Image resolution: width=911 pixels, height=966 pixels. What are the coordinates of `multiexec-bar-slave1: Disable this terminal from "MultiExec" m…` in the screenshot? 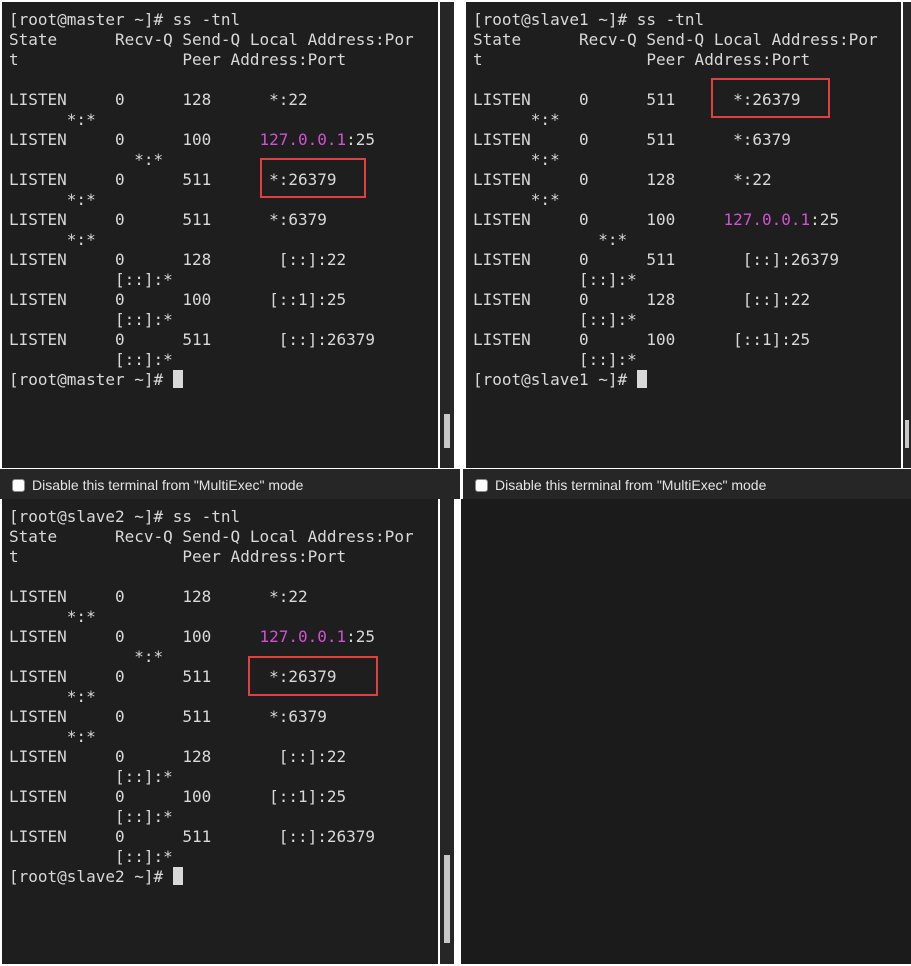 It's located at (687, 484).